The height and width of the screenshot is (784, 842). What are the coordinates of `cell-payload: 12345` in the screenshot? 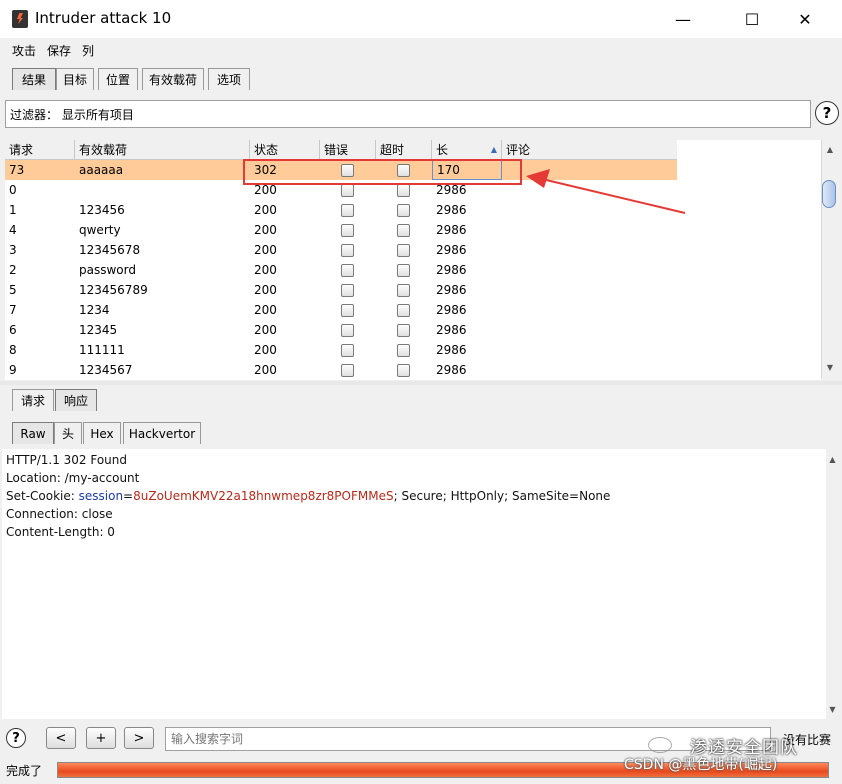 It's located at (98, 330).